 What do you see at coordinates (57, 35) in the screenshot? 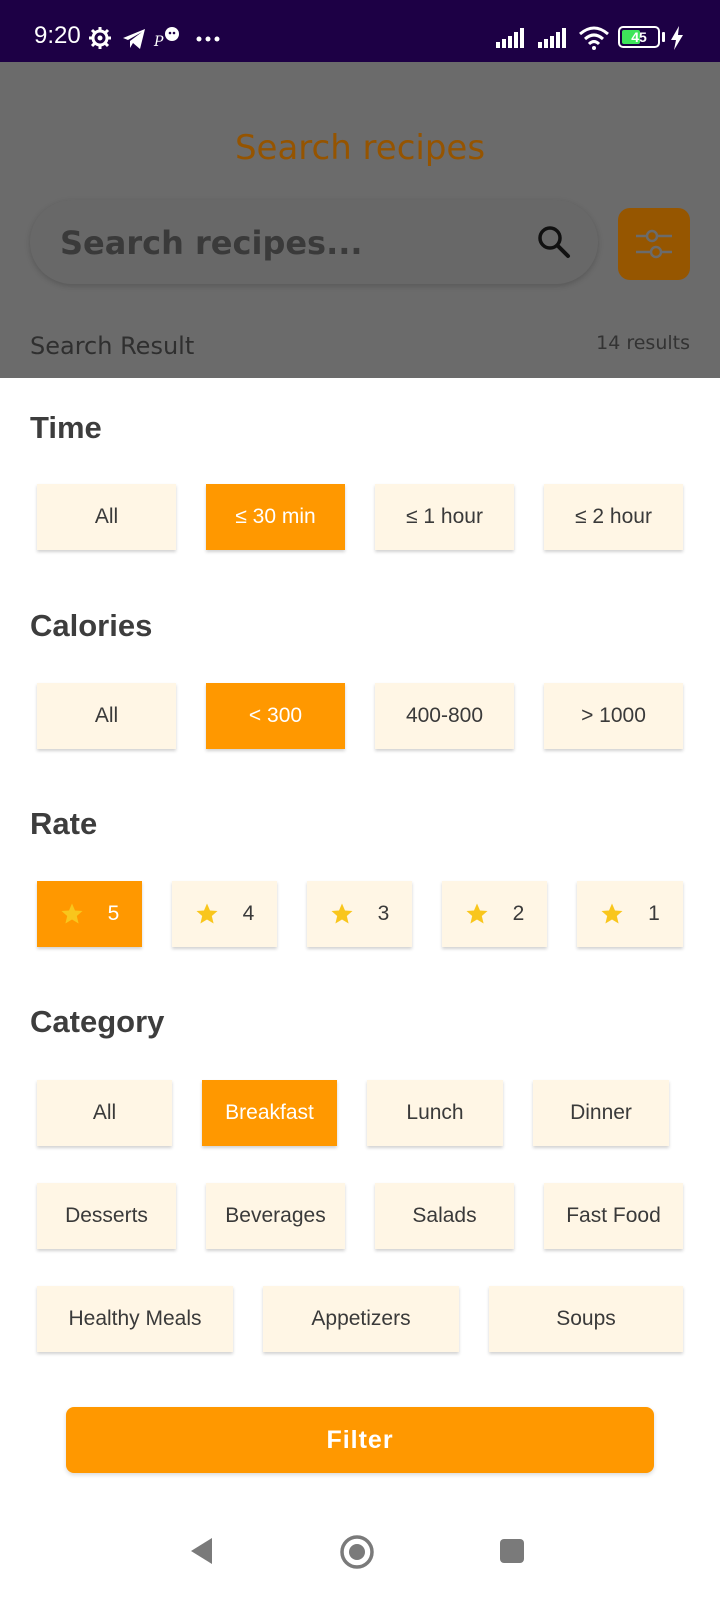
I see `status-time: 9:20` at bounding box center [57, 35].